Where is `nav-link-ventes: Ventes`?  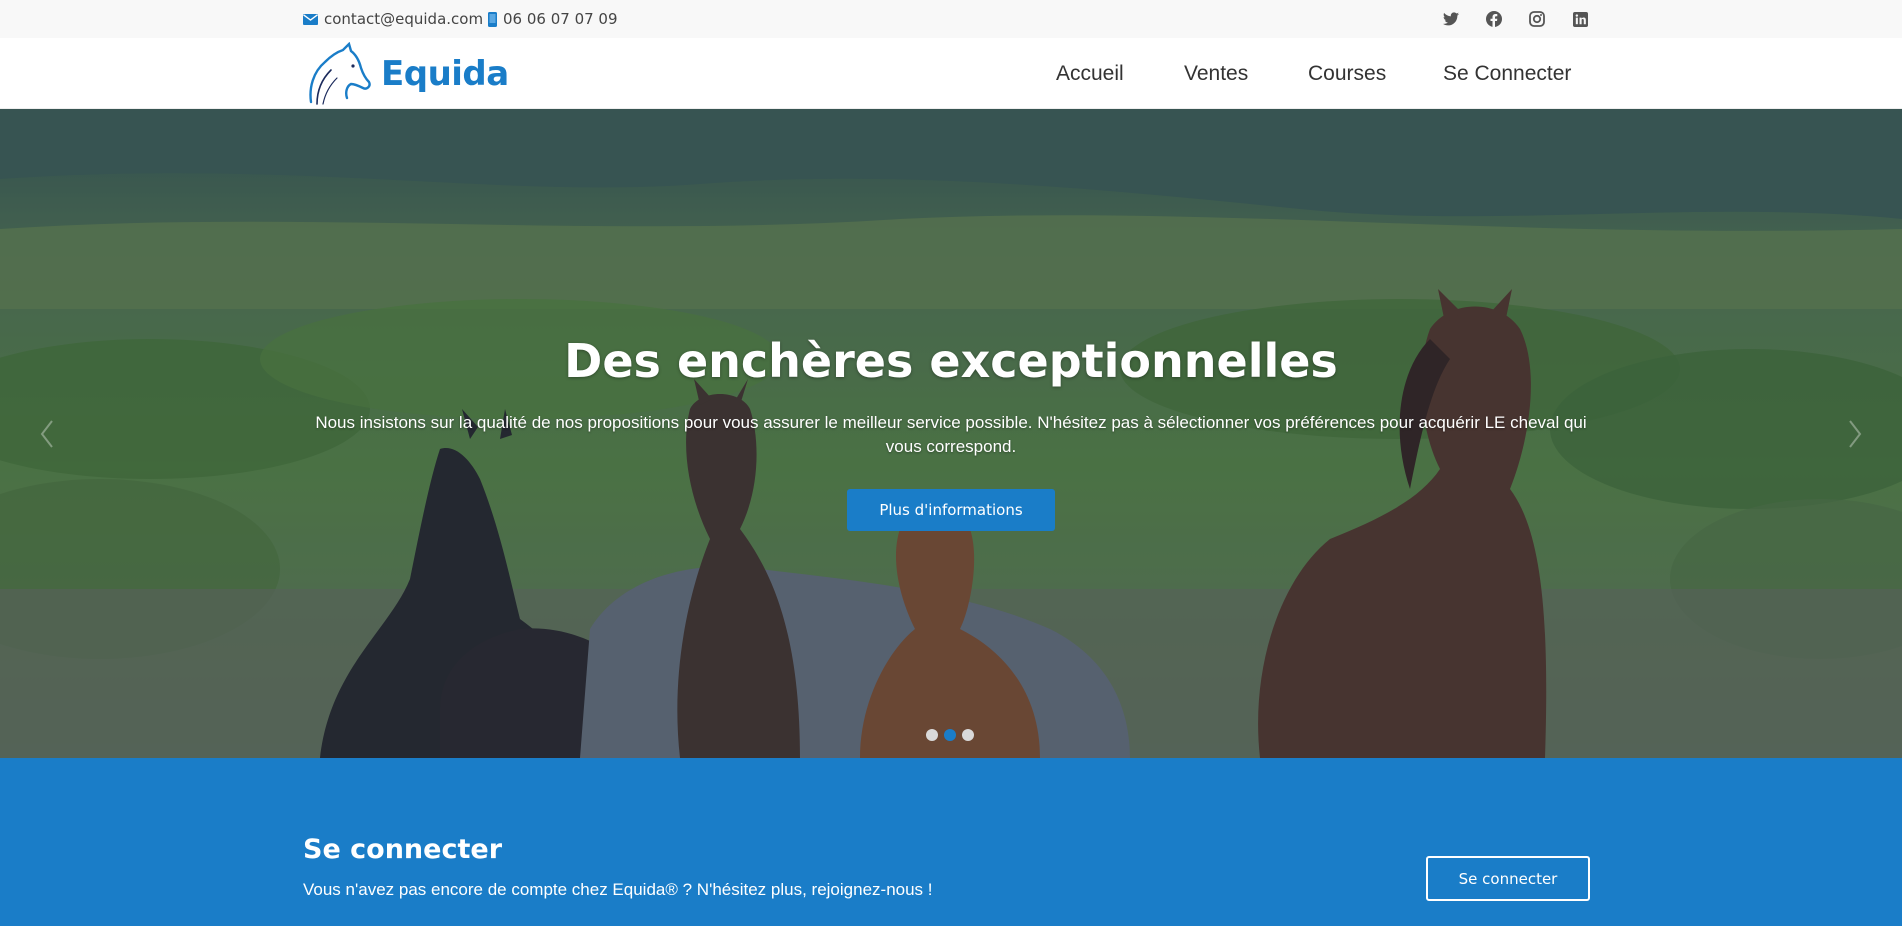 nav-link-ventes: Ventes is located at coordinates (1216, 74).